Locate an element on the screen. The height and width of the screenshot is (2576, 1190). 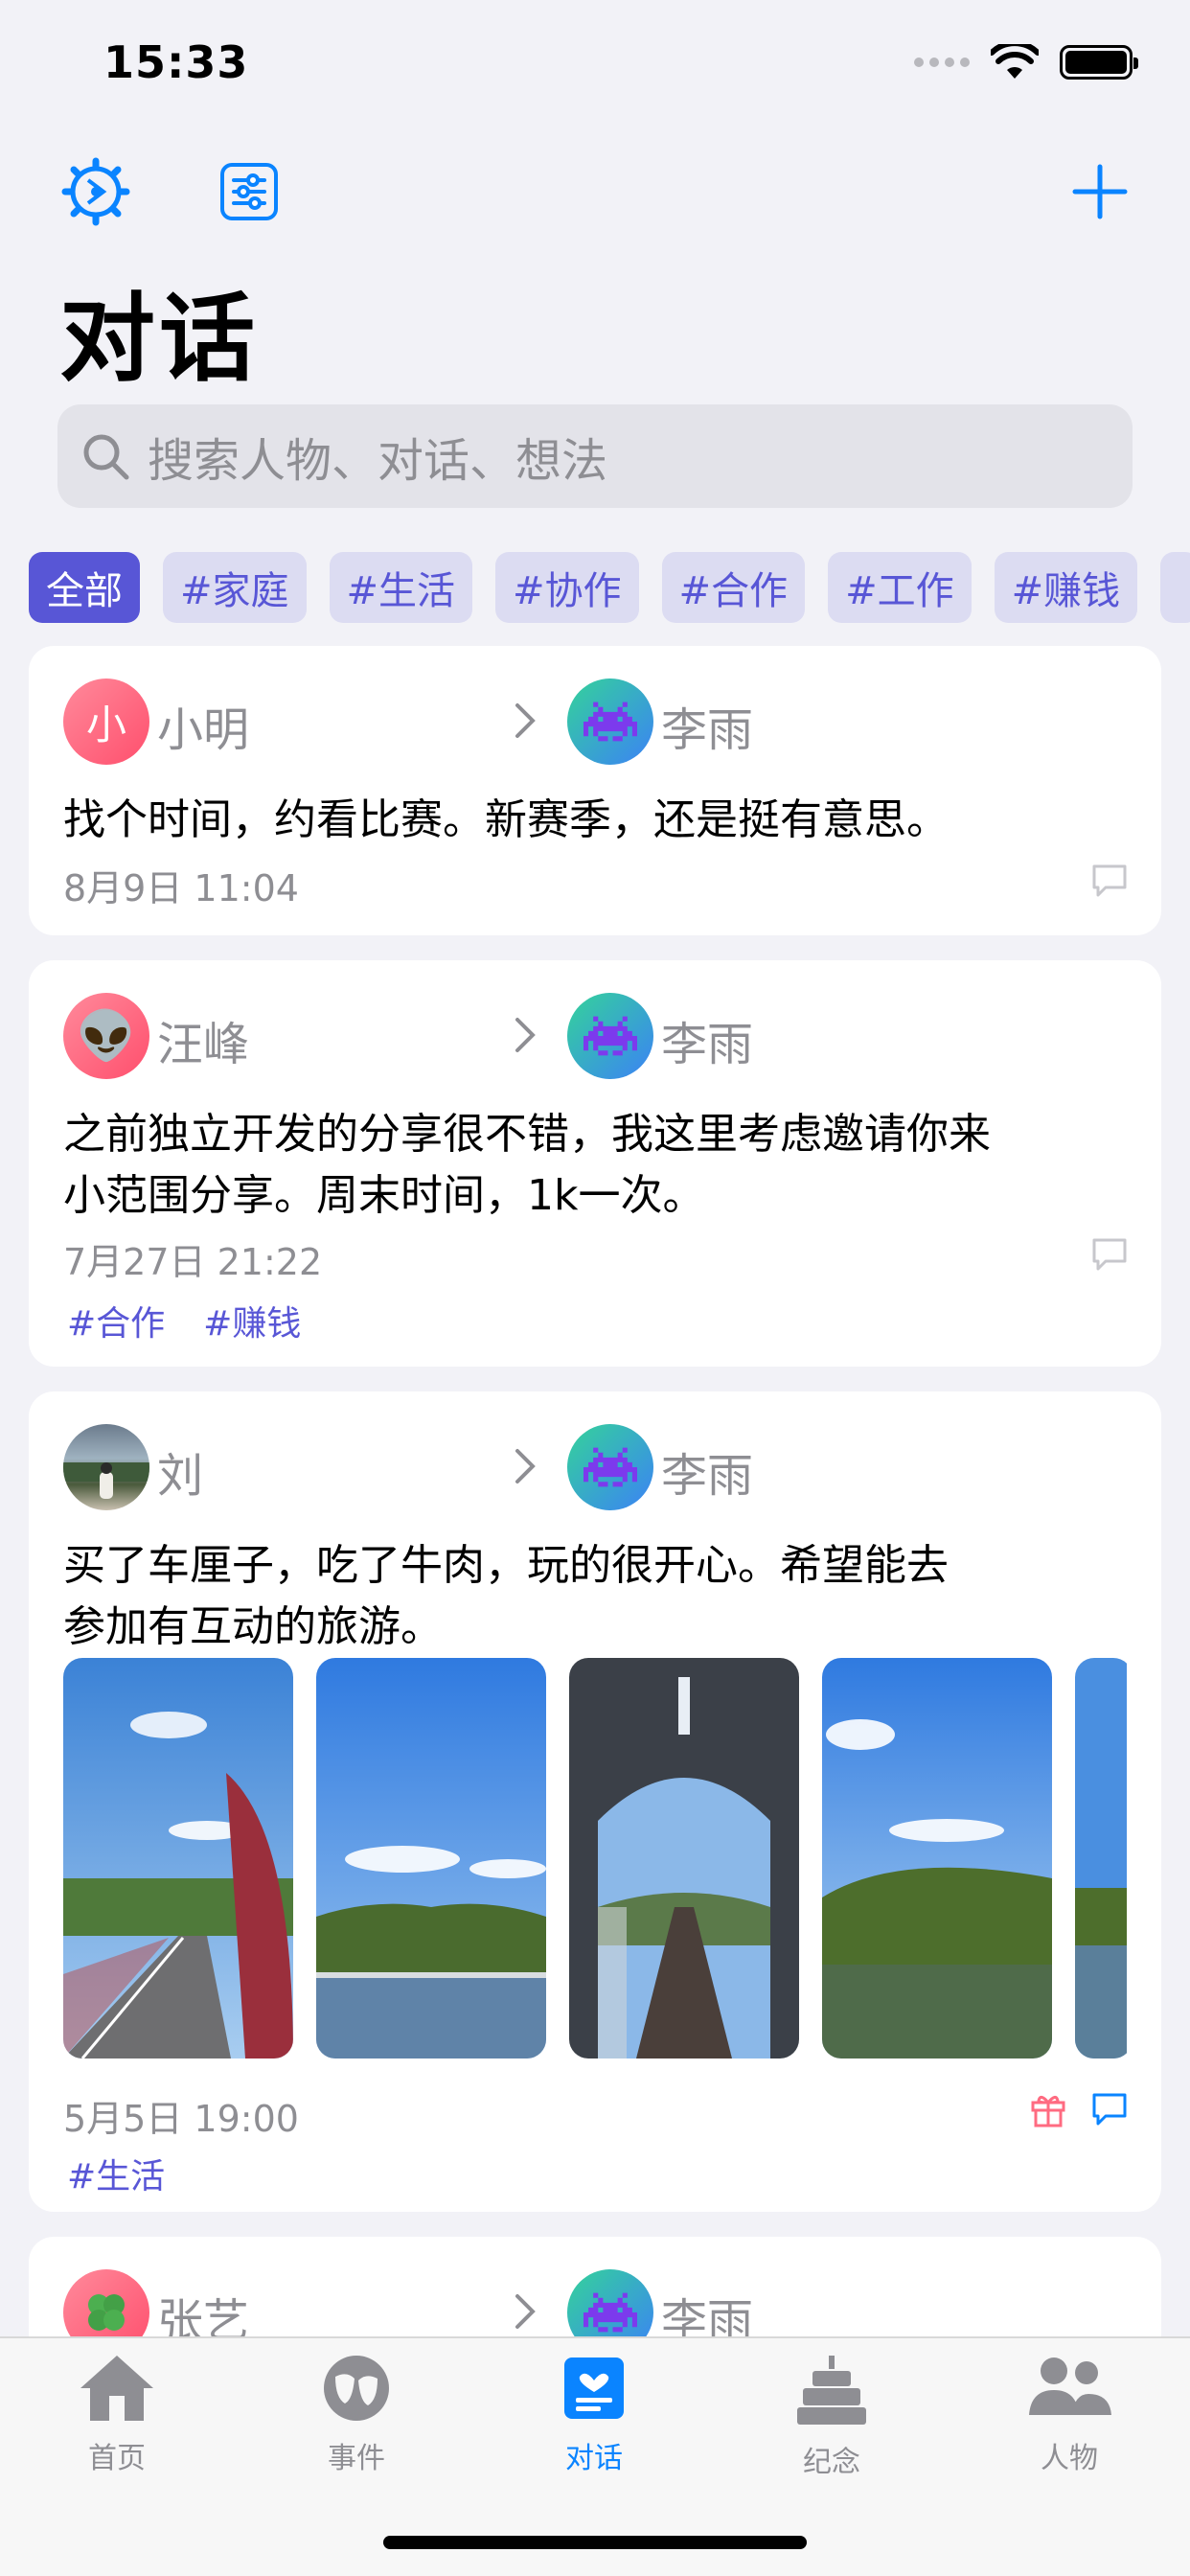
text-line: 找个时间，约看比赛。新赛季，还是挺有意思。 is located at coordinates (506, 819).